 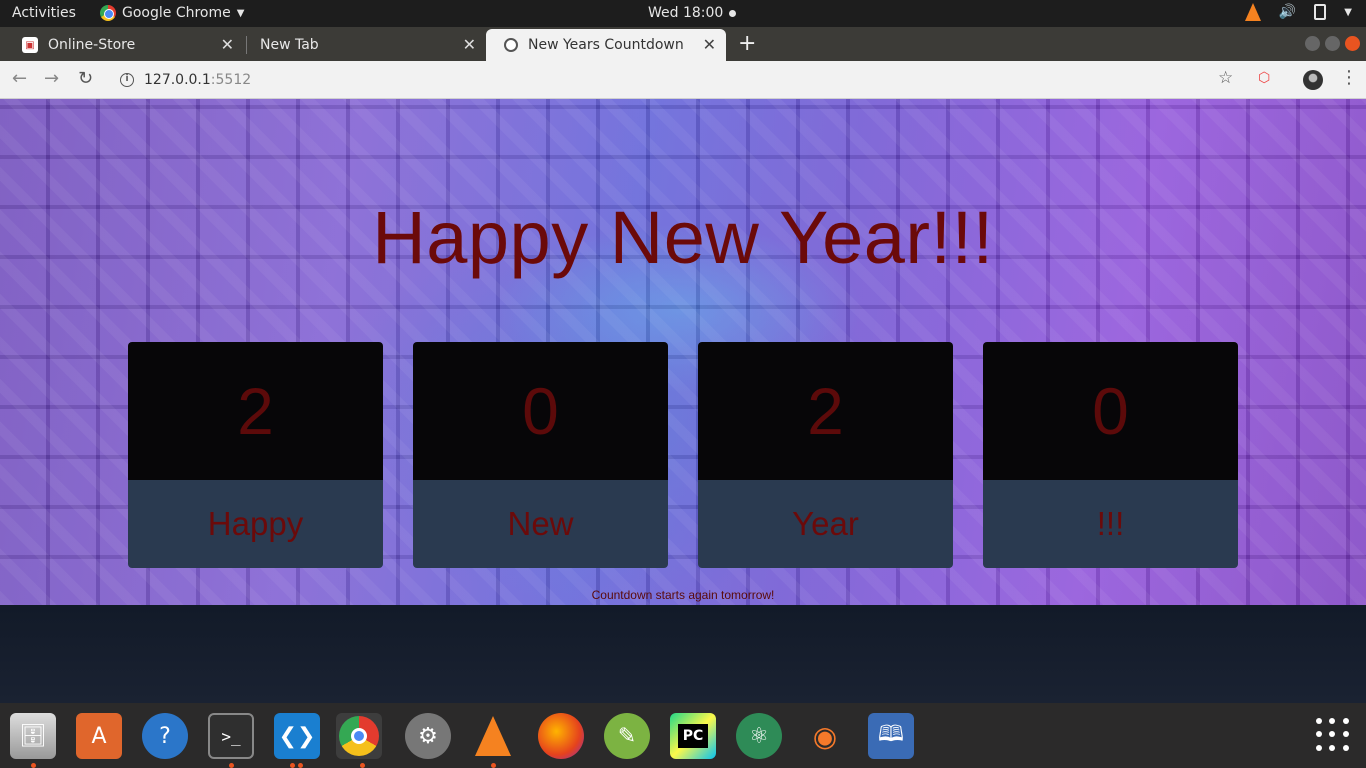 I want to click on vlc-tray-icon, so click(x=1252, y=12).